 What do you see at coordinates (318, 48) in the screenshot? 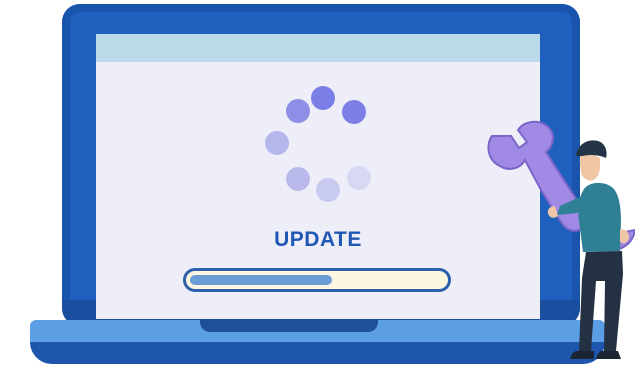
I see `screen-topbar` at bounding box center [318, 48].